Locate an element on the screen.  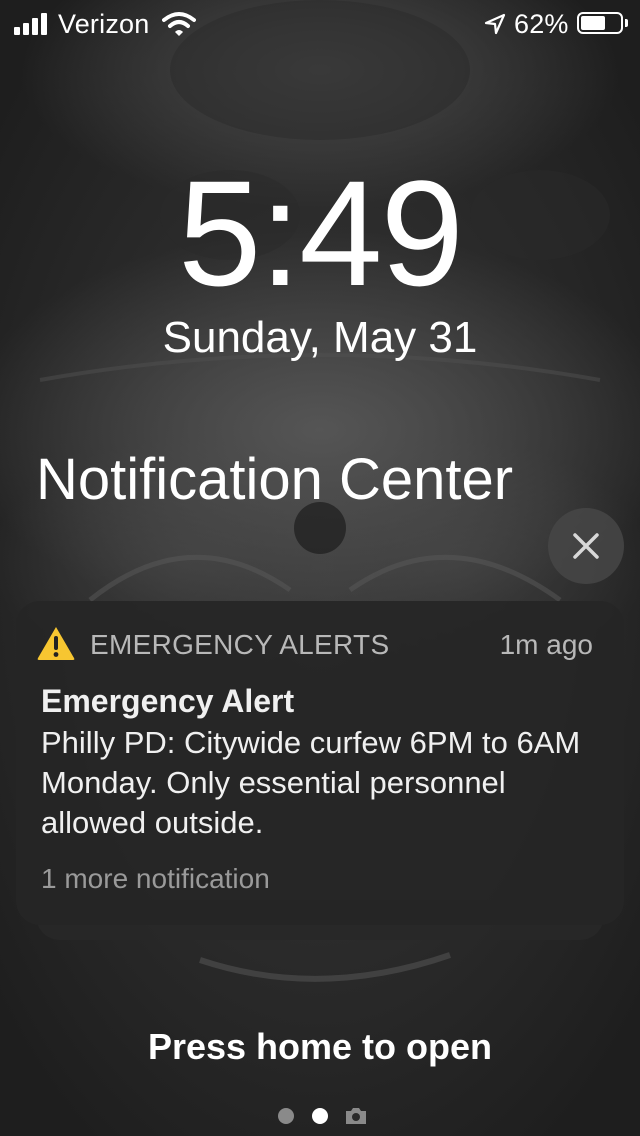
notification-time: 1m ago is located at coordinates (546, 644).